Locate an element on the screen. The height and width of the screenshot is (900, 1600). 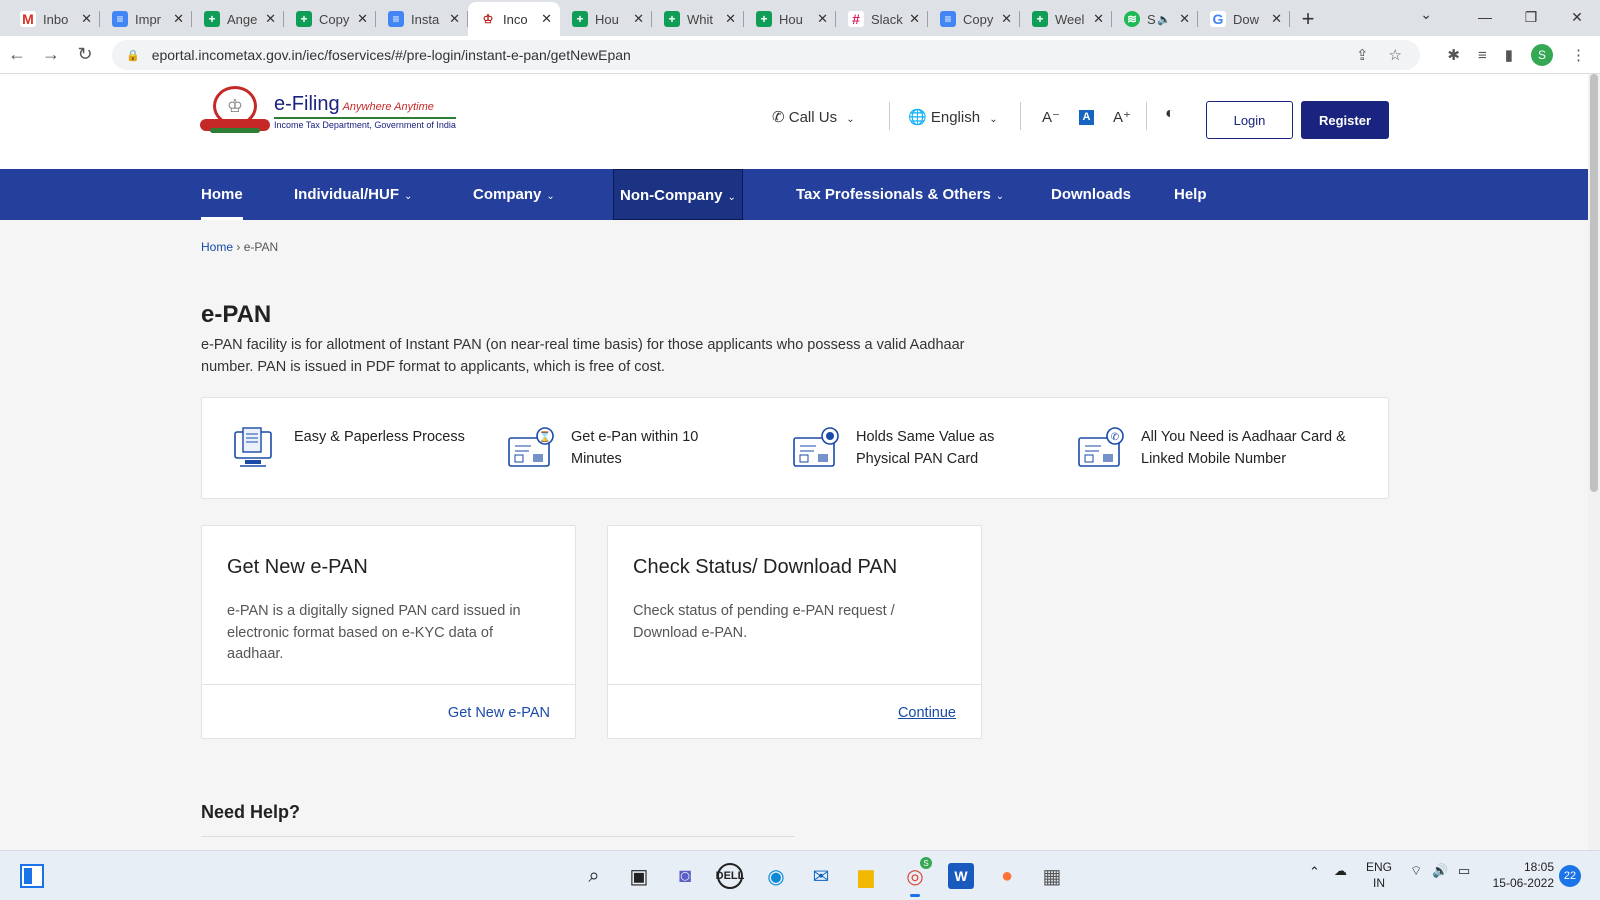
teams-chat-icon: ◙ is located at coordinates (685, 876).